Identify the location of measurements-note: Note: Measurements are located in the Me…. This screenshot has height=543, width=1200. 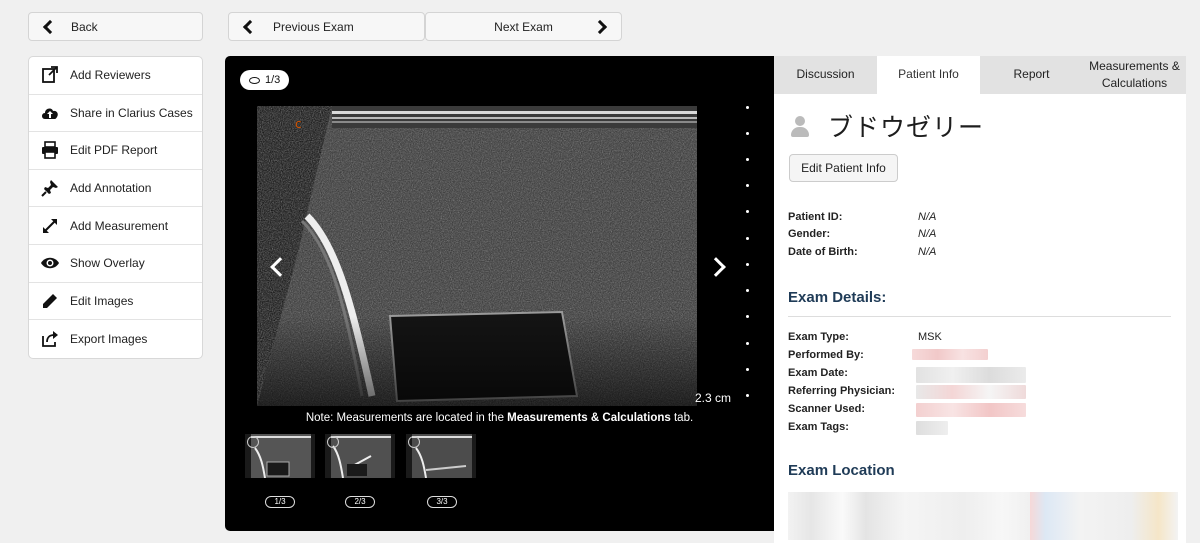
(499, 418).